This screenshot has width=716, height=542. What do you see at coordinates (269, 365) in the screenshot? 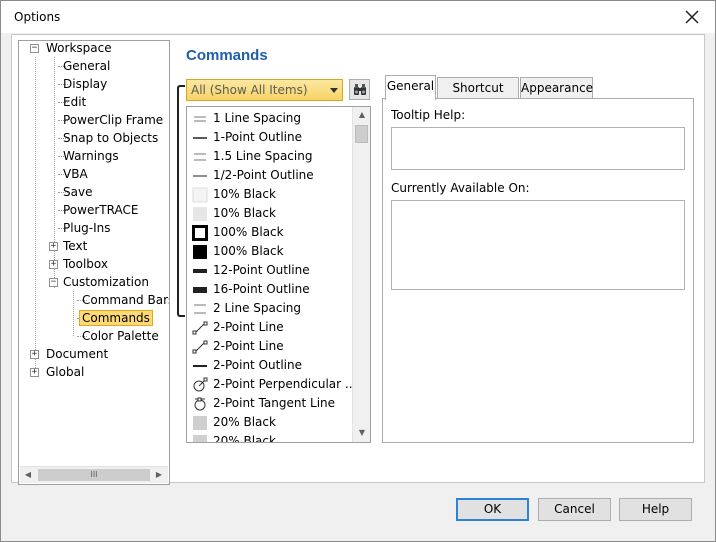
I see `list-item: 2-Point Outline` at bounding box center [269, 365].